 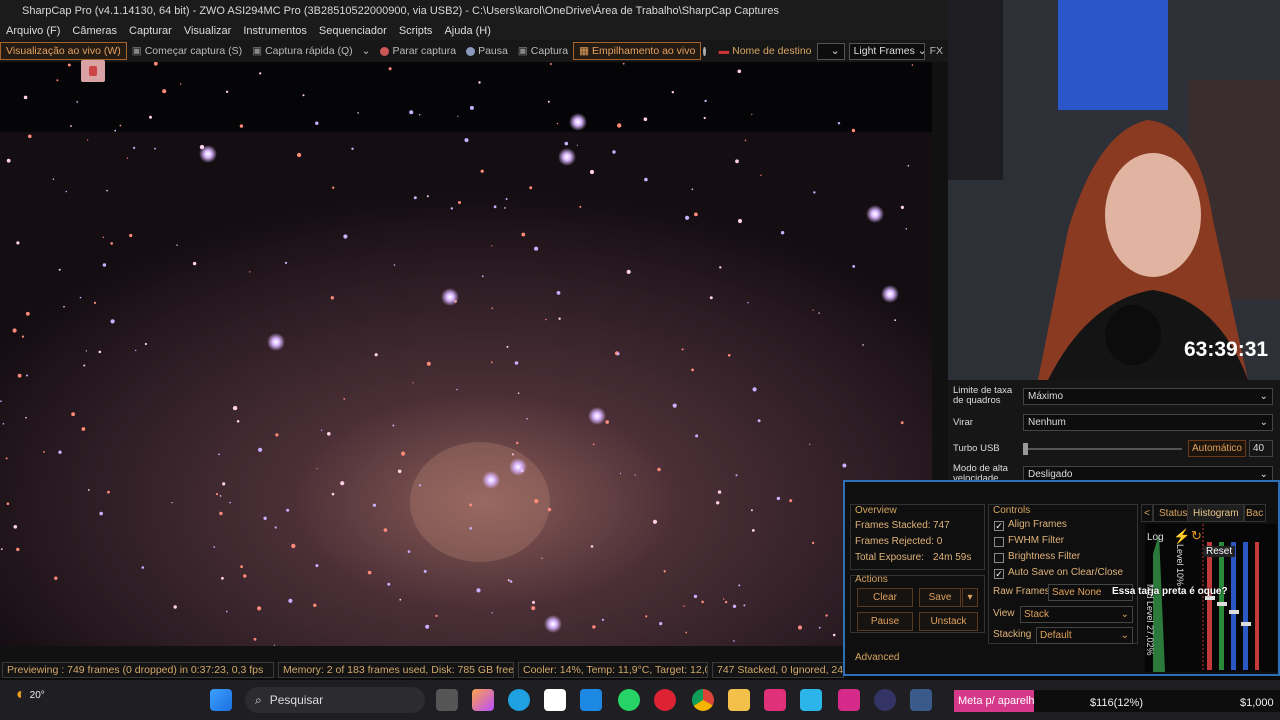 I want to click on view-label: View, so click(x=1004, y=613).